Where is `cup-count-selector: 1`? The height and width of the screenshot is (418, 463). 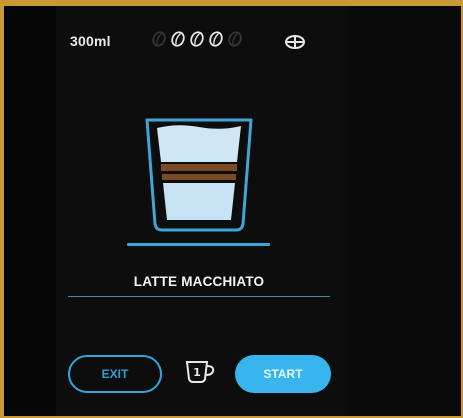
cup-count-selector: 1 is located at coordinates (201, 374).